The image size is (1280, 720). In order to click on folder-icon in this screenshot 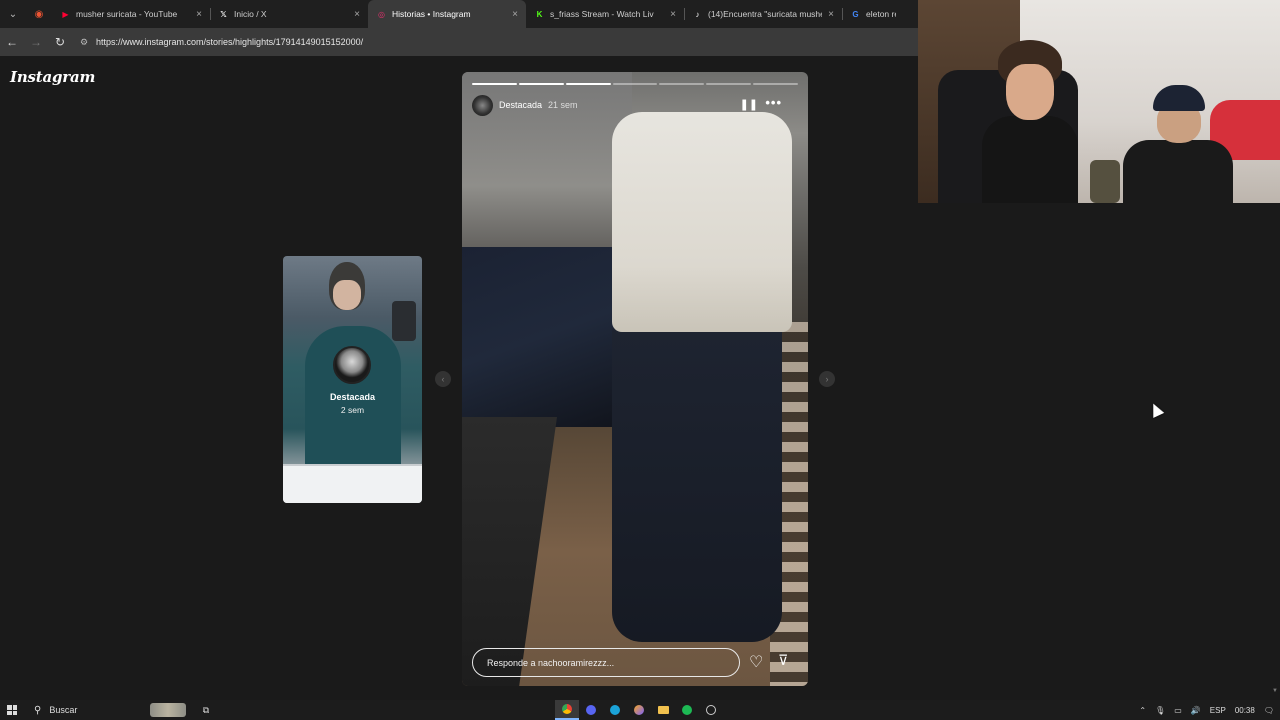, I will do `click(663, 710)`.